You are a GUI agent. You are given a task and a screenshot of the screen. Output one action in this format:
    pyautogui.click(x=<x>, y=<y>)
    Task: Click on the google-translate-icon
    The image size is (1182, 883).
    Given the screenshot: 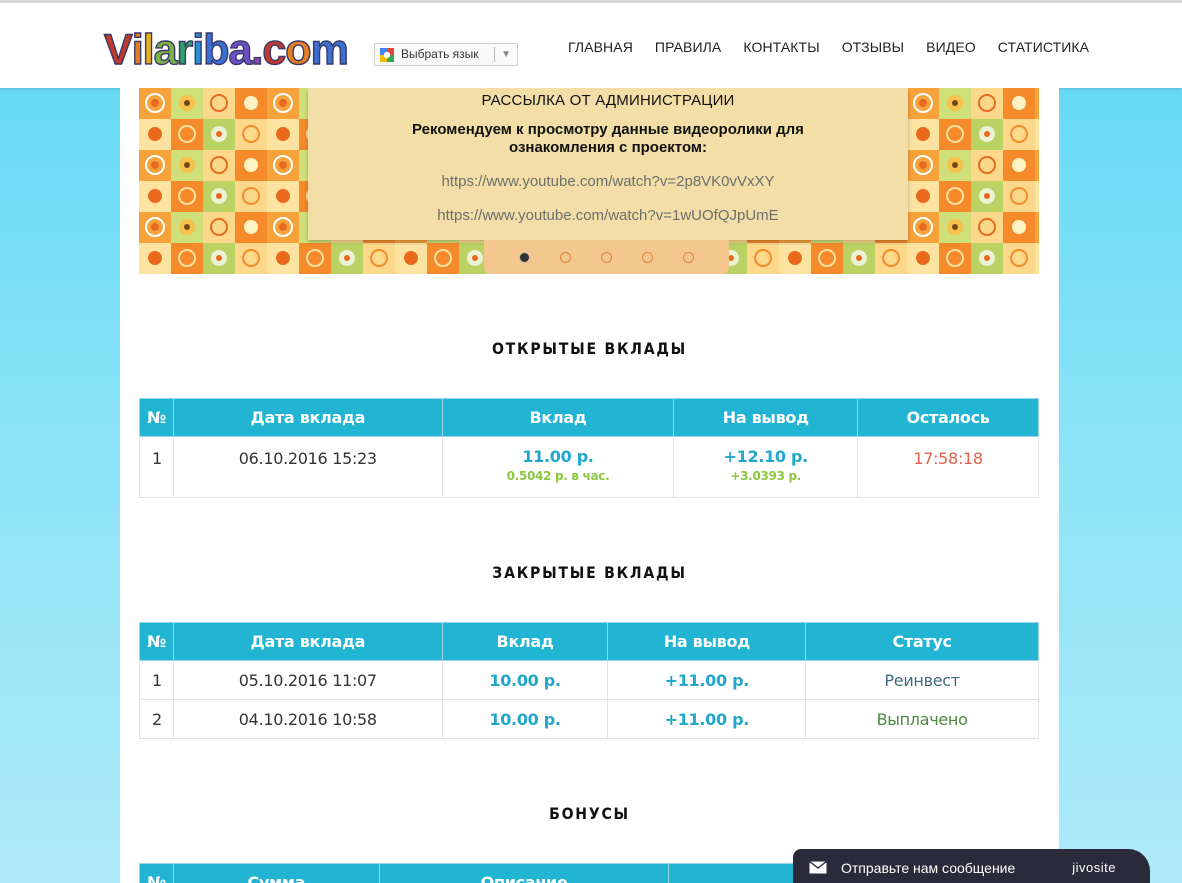 What is the action you would take?
    pyautogui.click(x=387, y=55)
    